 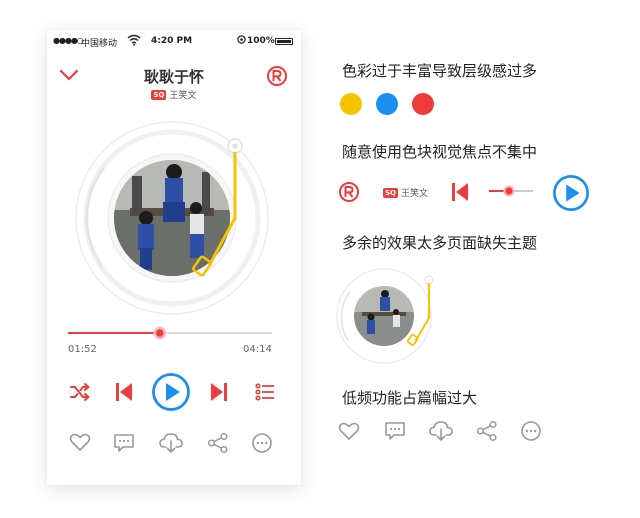 What do you see at coordinates (80, 392) in the screenshot?
I see `shuffle-icon` at bounding box center [80, 392].